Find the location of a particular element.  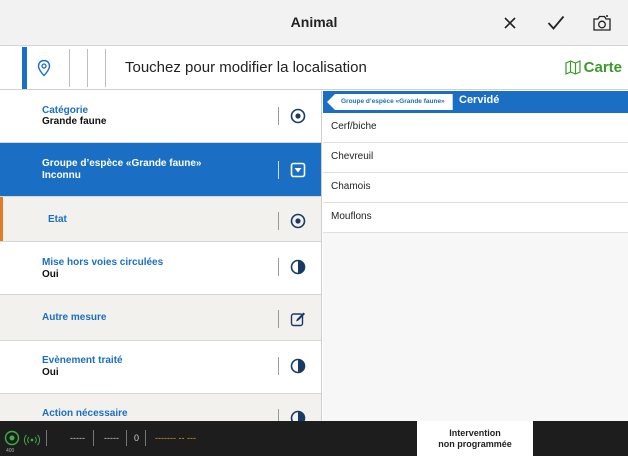

picker-header: Groupe d’espèce «Grande faune» Cervidé is located at coordinates (475, 102).